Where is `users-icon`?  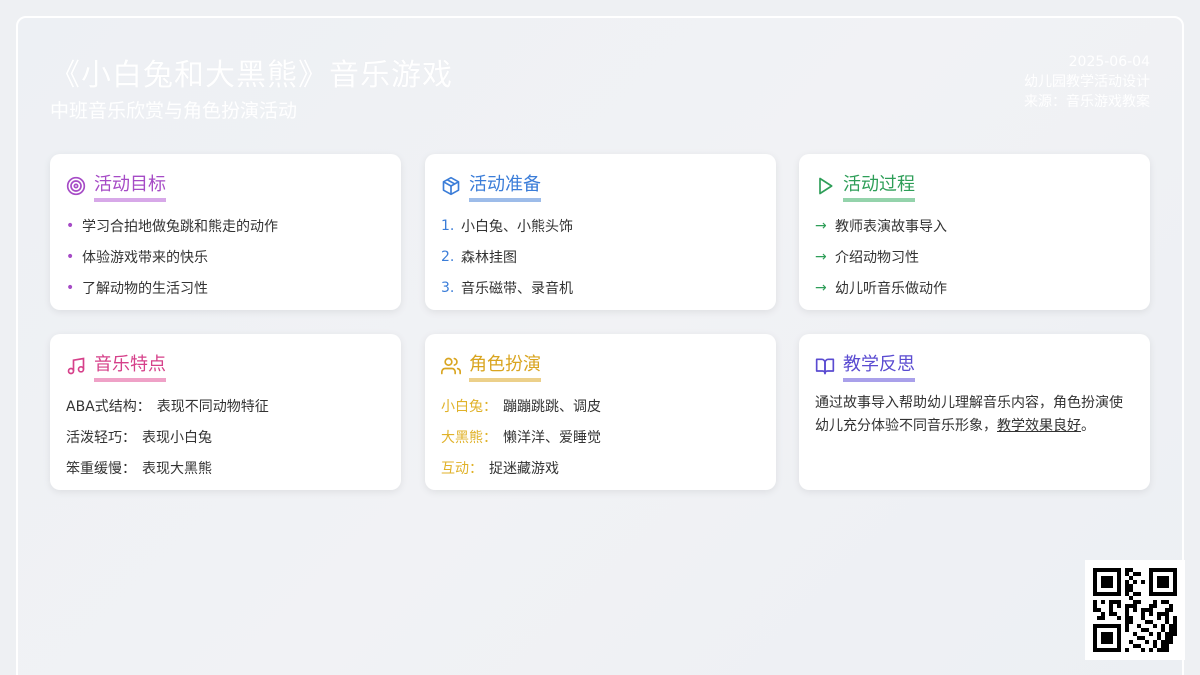 users-icon is located at coordinates (452, 367).